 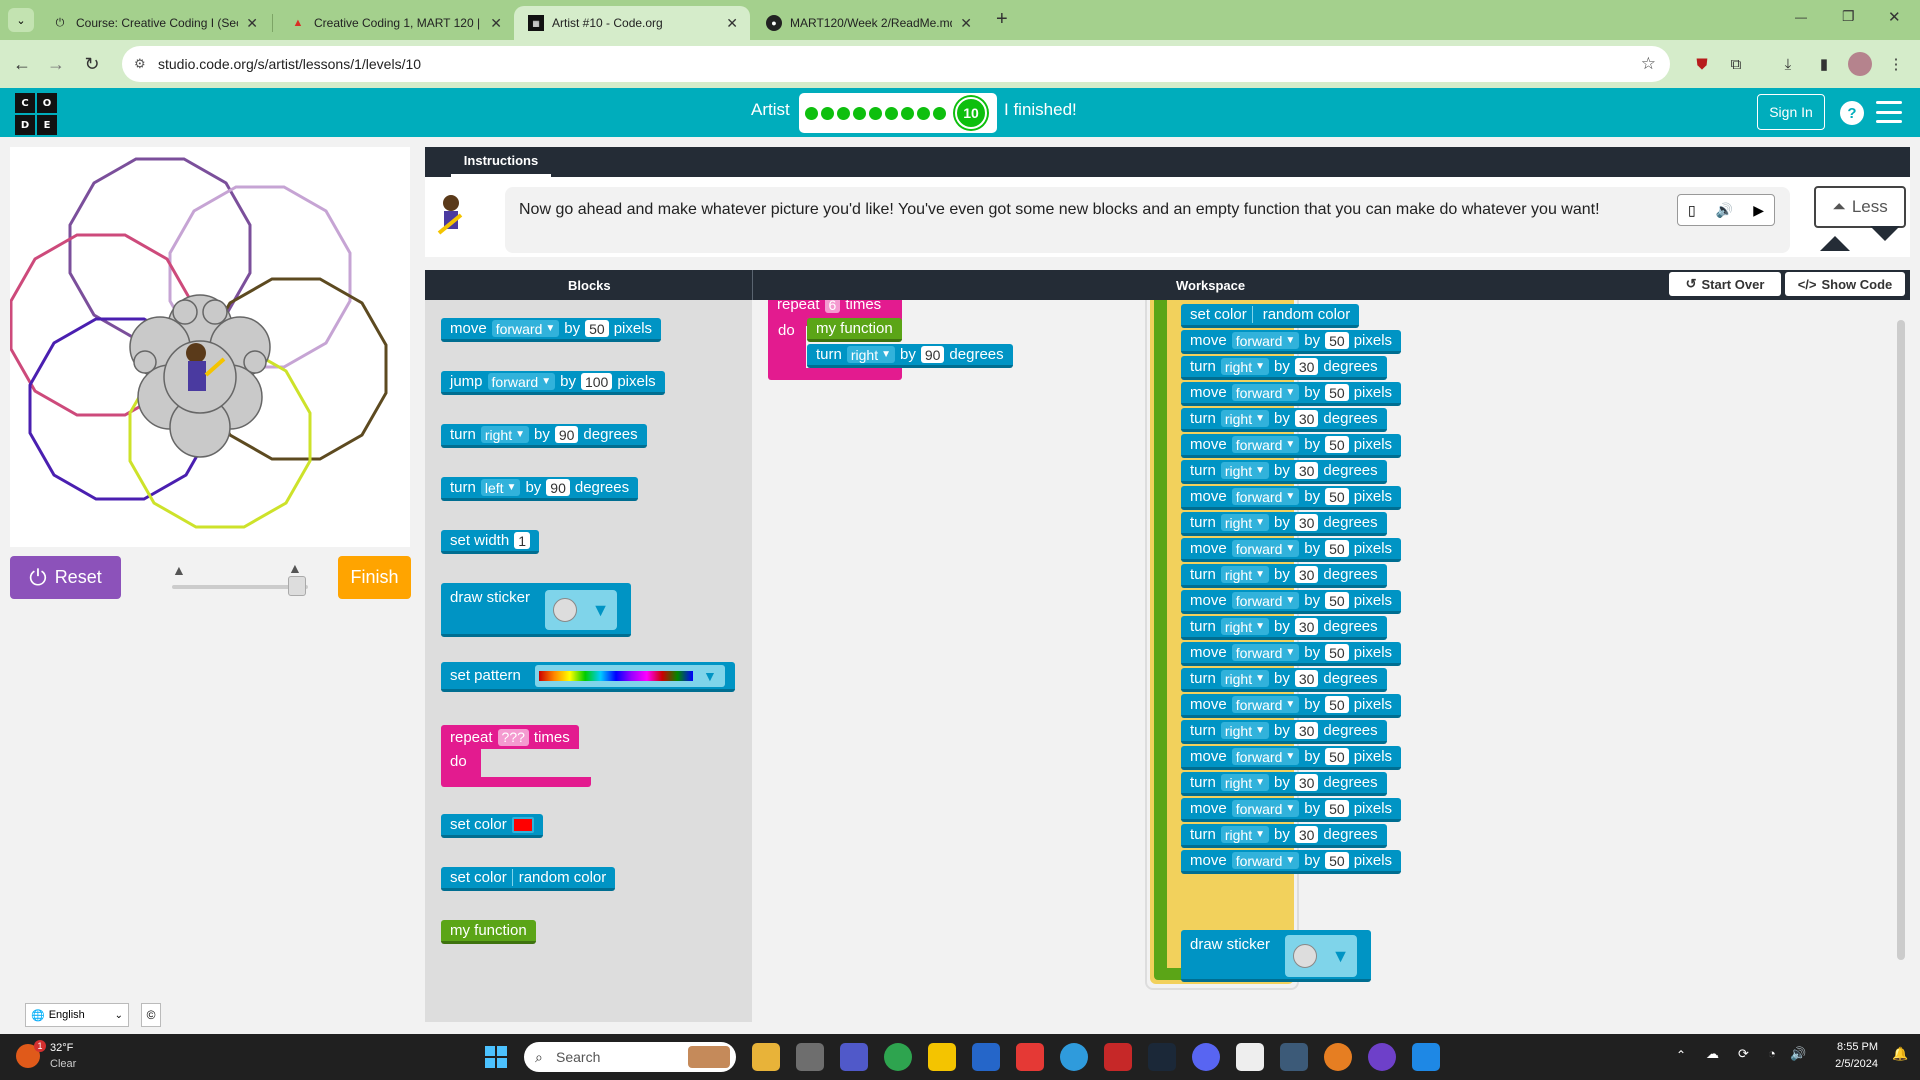 I want to click on tray-overflow-icon: ⌃, so click(x=1681, y=1055).